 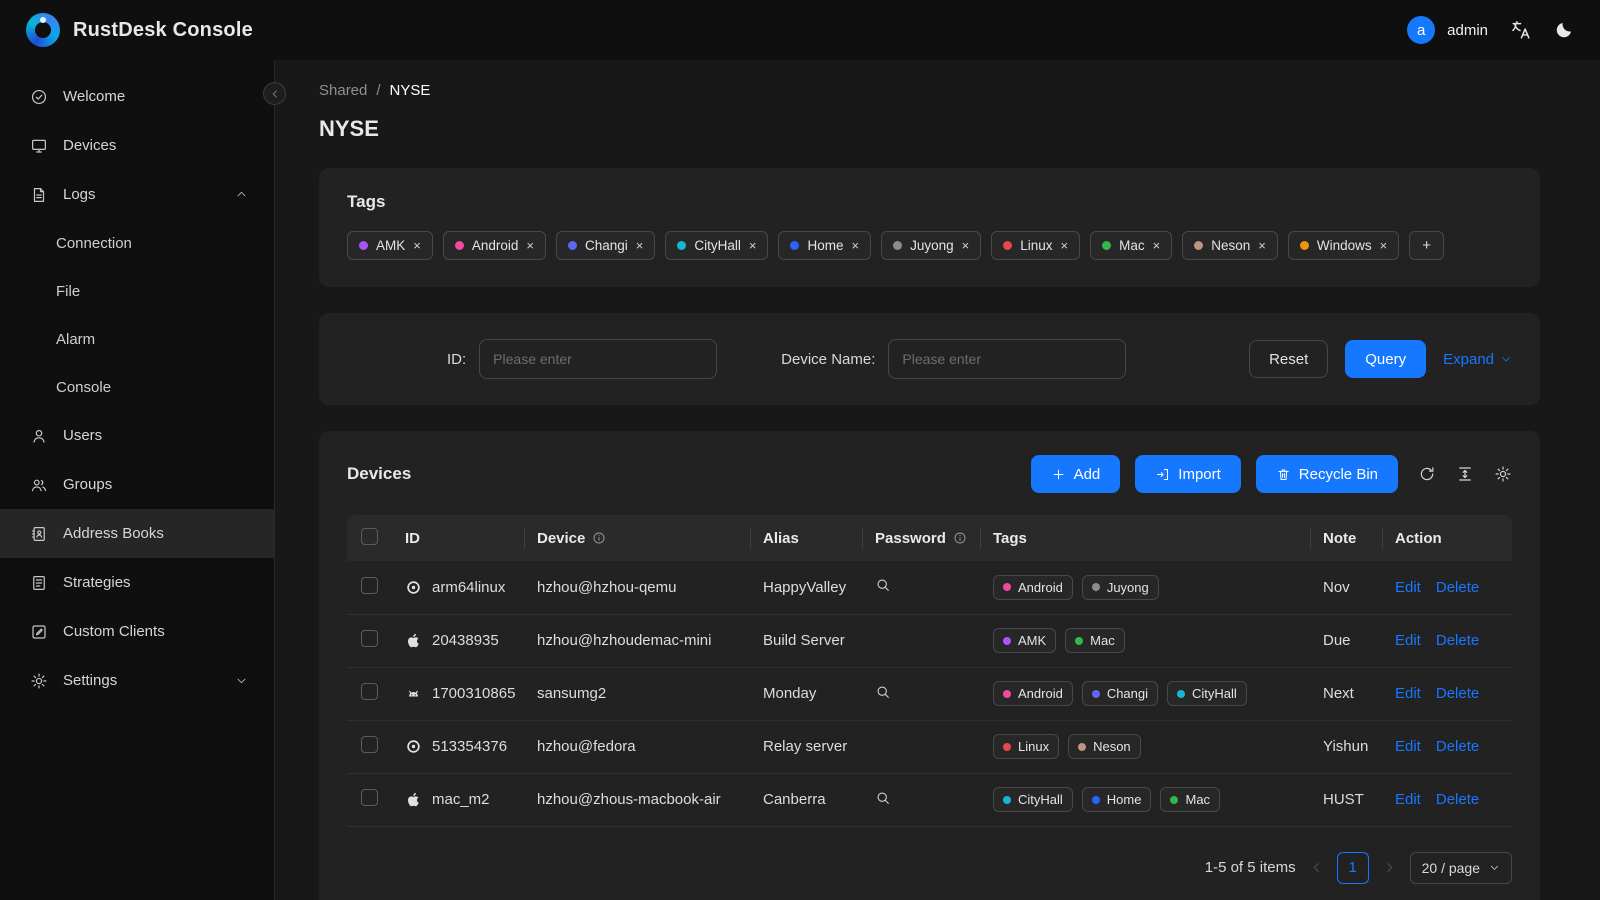 What do you see at coordinates (494, 245) in the screenshot?
I see `tag-chip-android: Android ×` at bounding box center [494, 245].